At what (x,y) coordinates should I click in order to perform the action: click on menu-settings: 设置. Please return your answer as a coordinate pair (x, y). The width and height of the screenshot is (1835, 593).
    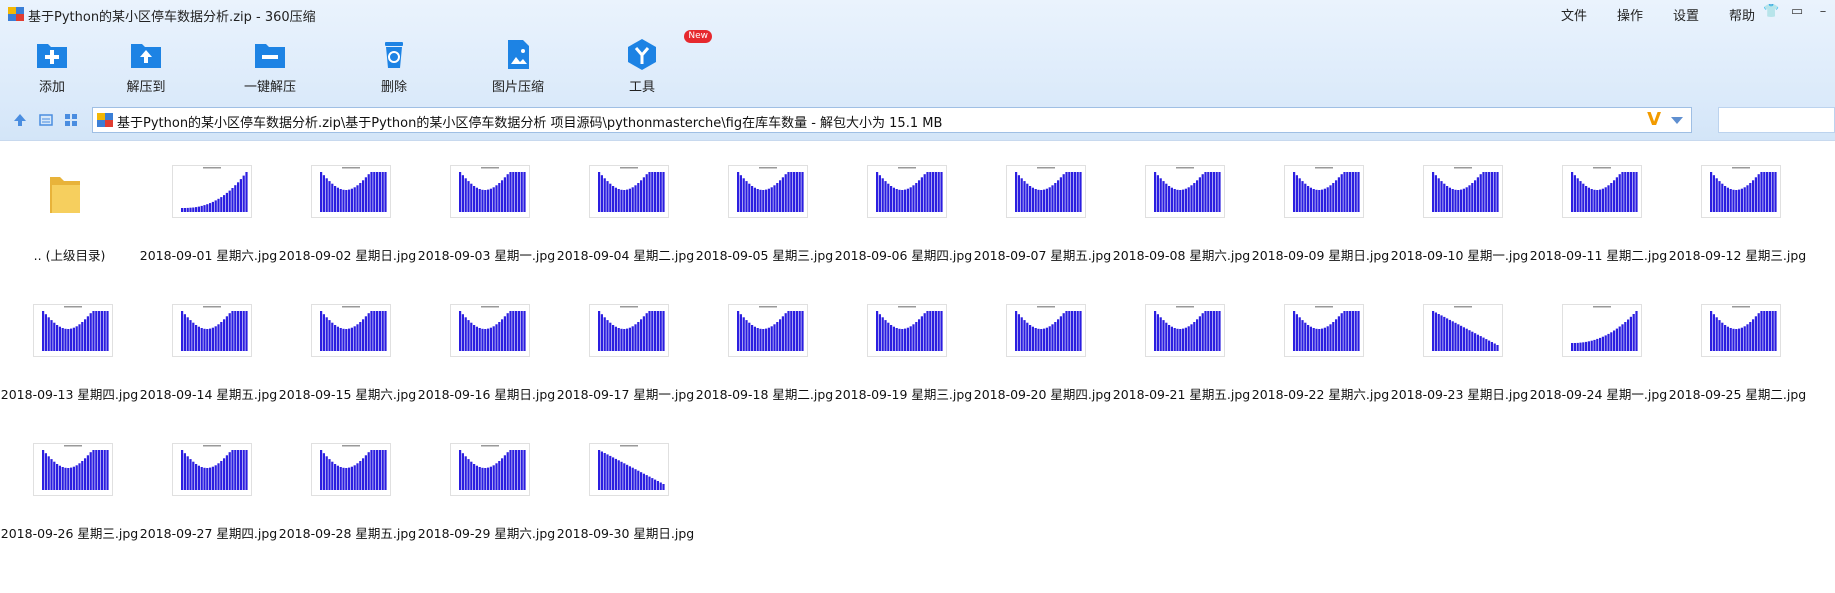
    Looking at the image, I should click on (1686, 14).